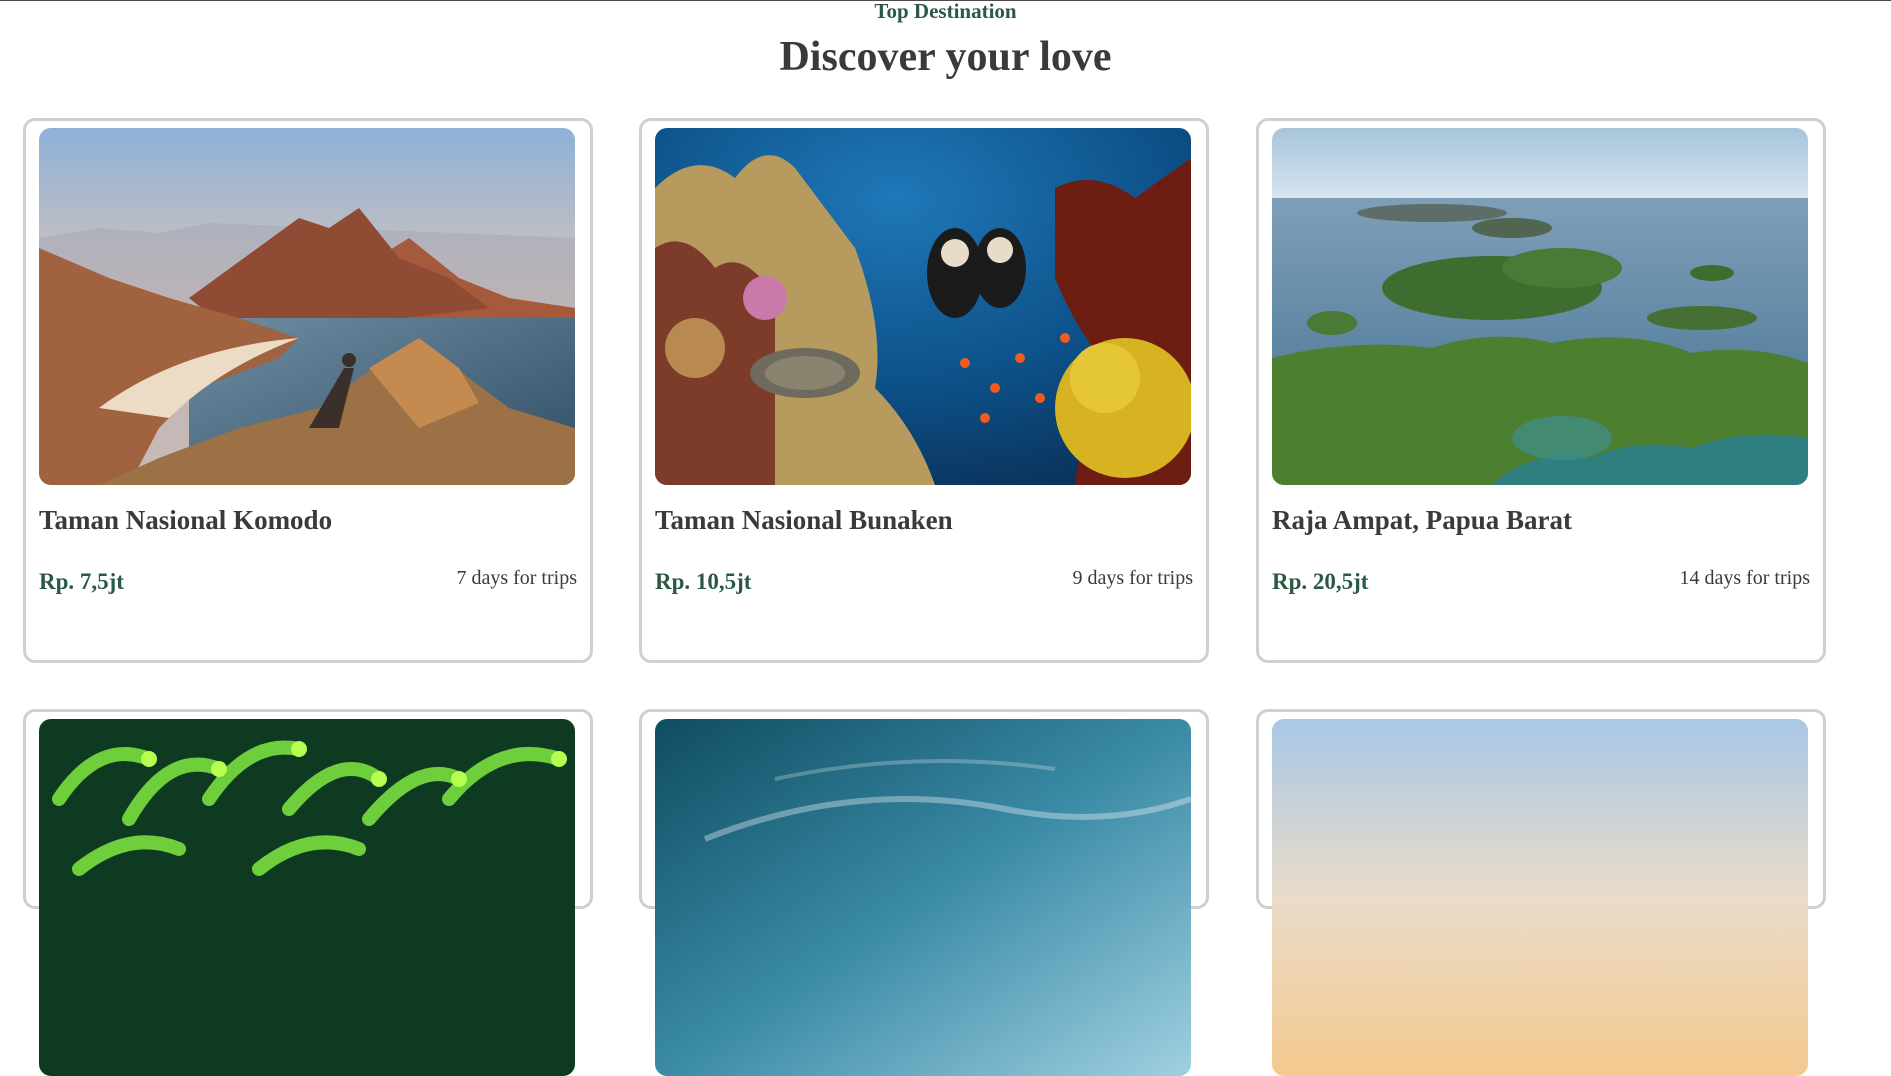 This screenshot has height=1076, width=1891. What do you see at coordinates (307, 306) in the screenshot?
I see `komodo-hill-bay-photo` at bounding box center [307, 306].